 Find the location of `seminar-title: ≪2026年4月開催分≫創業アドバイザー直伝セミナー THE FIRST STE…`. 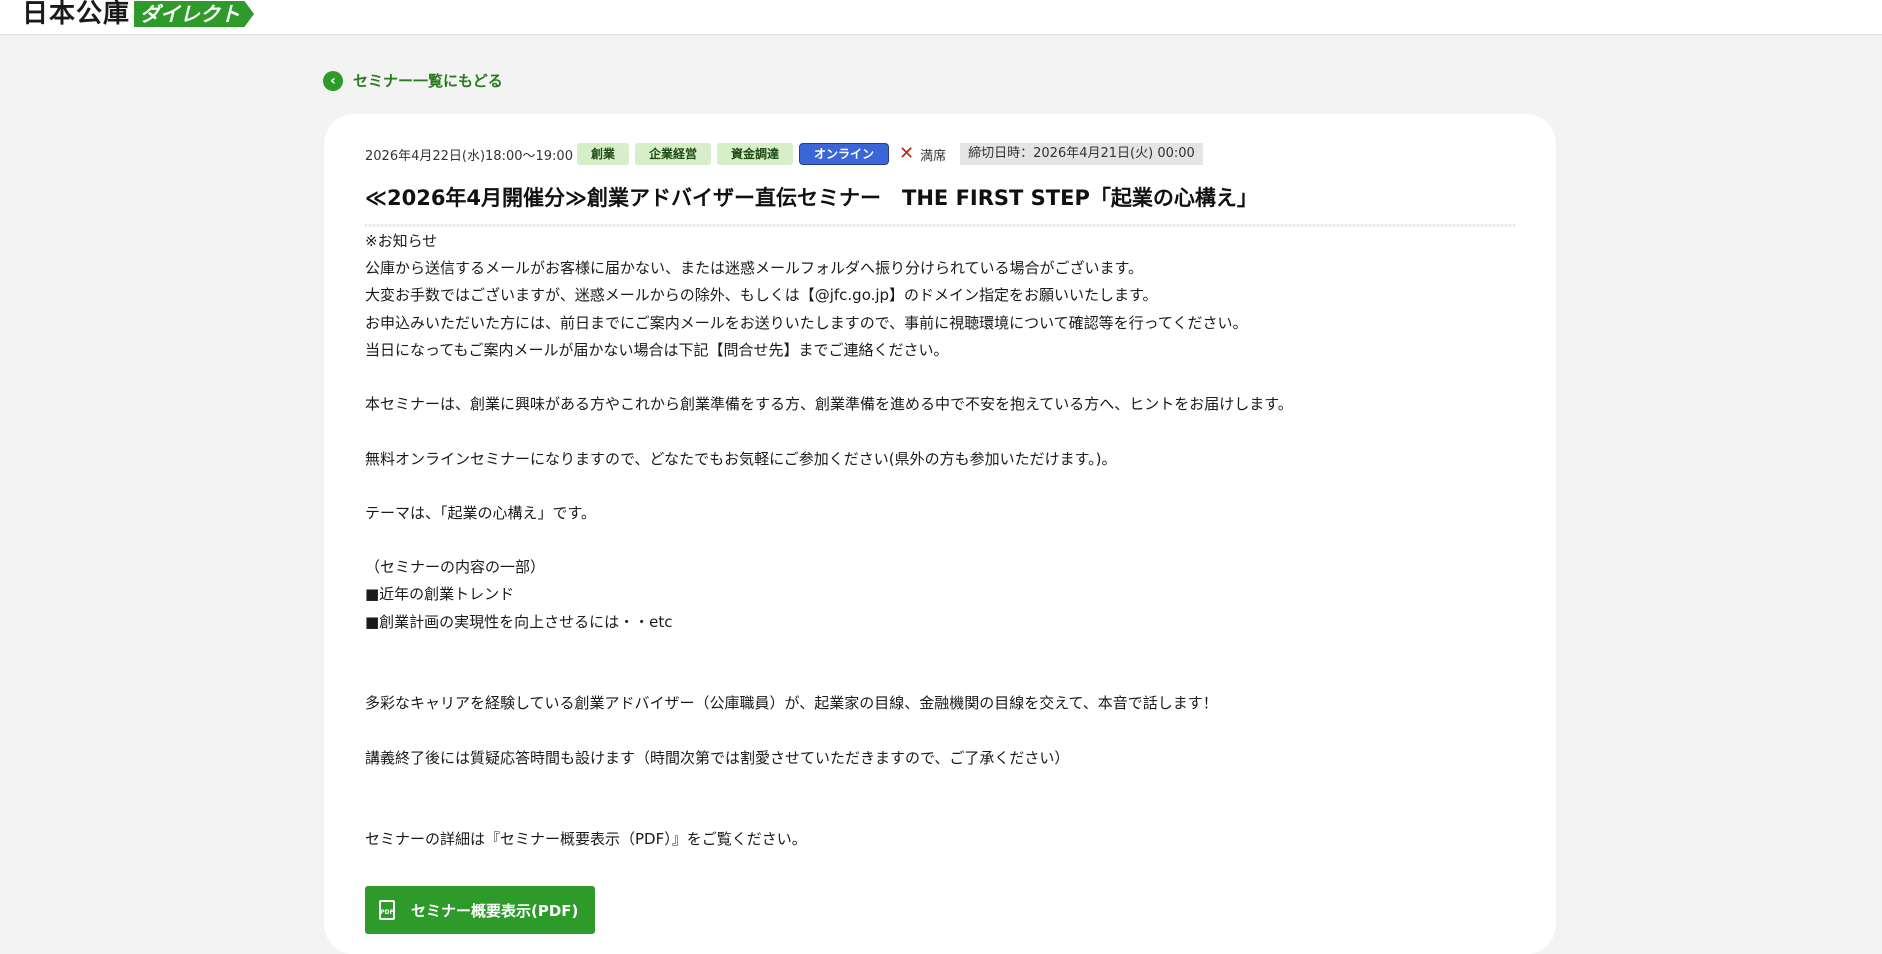

seminar-title: ≪2026年4月開催分≫創業アドバイザー直伝セミナー THE FIRST STE… is located at coordinates (811, 198).